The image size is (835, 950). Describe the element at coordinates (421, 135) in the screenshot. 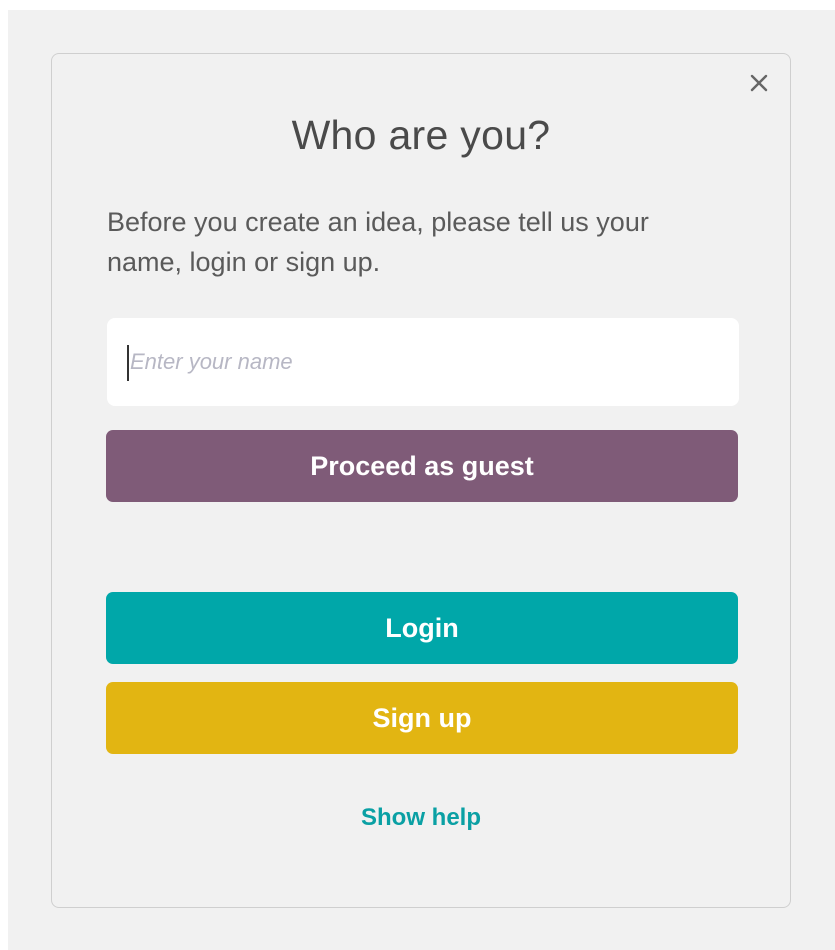

I see `dialog-title: Who are you?` at that location.